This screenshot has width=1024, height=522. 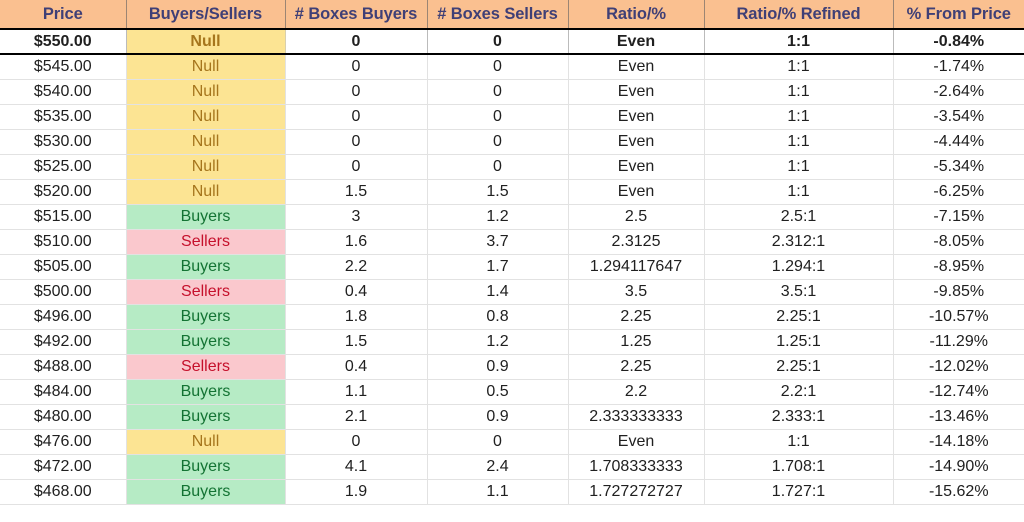 What do you see at coordinates (63, 67) in the screenshot?
I see `cell-price: $545.00` at bounding box center [63, 67].